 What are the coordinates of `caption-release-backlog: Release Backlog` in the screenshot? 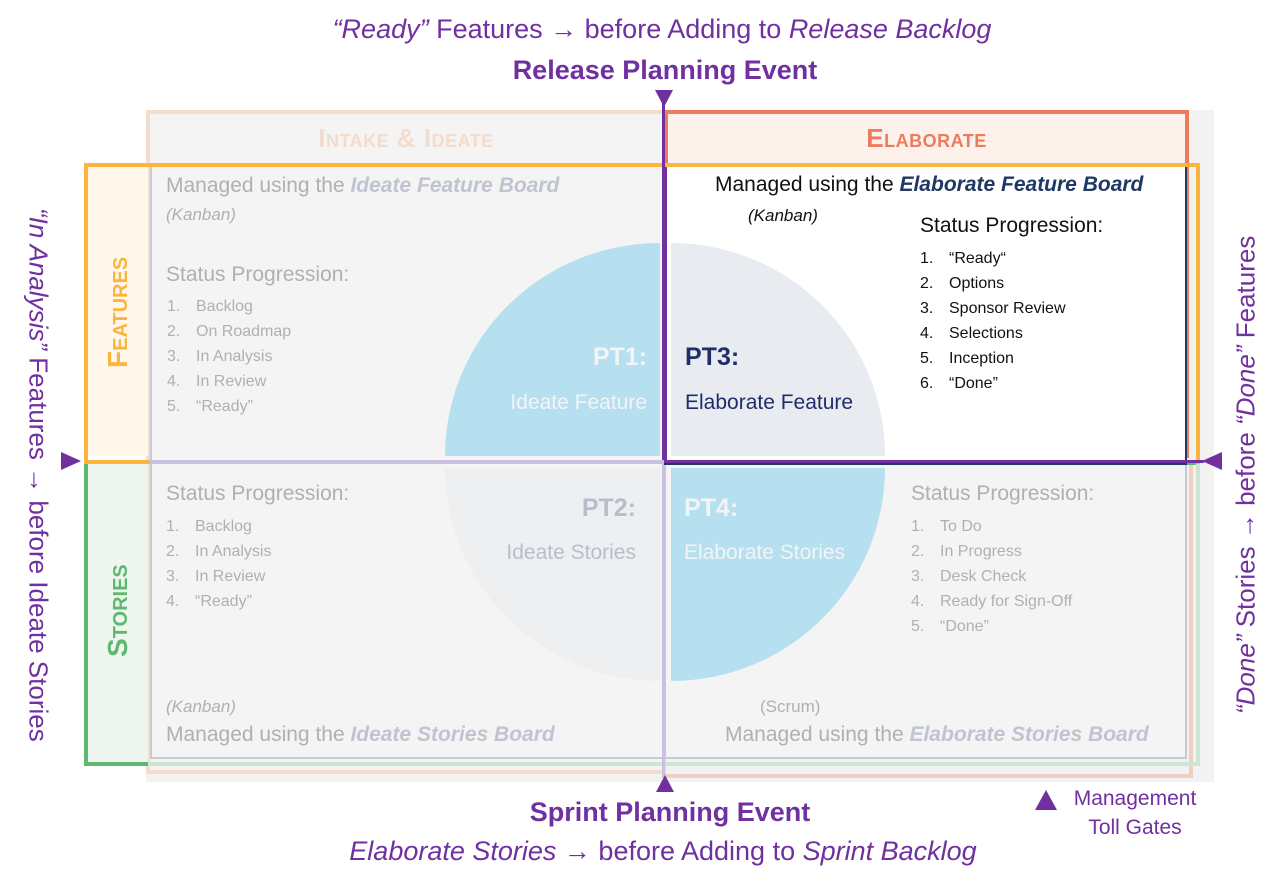 It's located at (890, 29).